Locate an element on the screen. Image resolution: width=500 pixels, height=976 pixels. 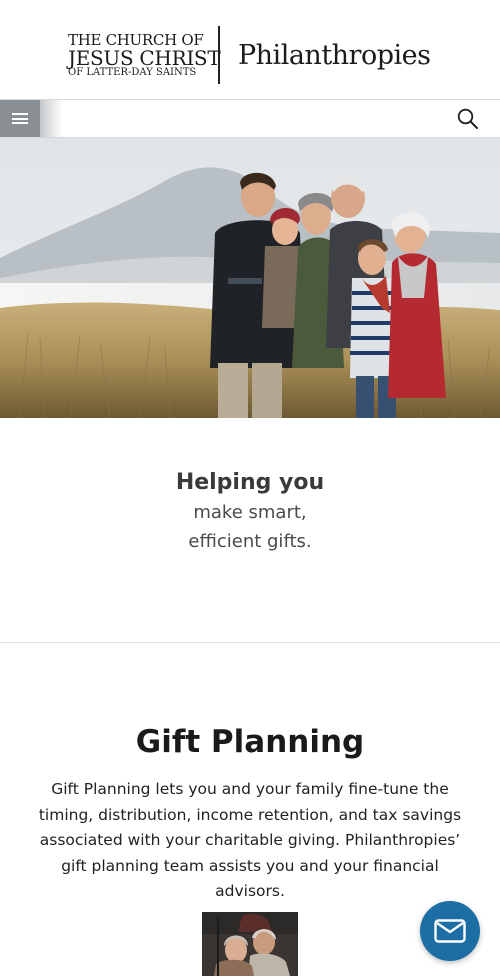
tagline: Helping you make smart, efficient gifts. is located at coordinates (250, 512).